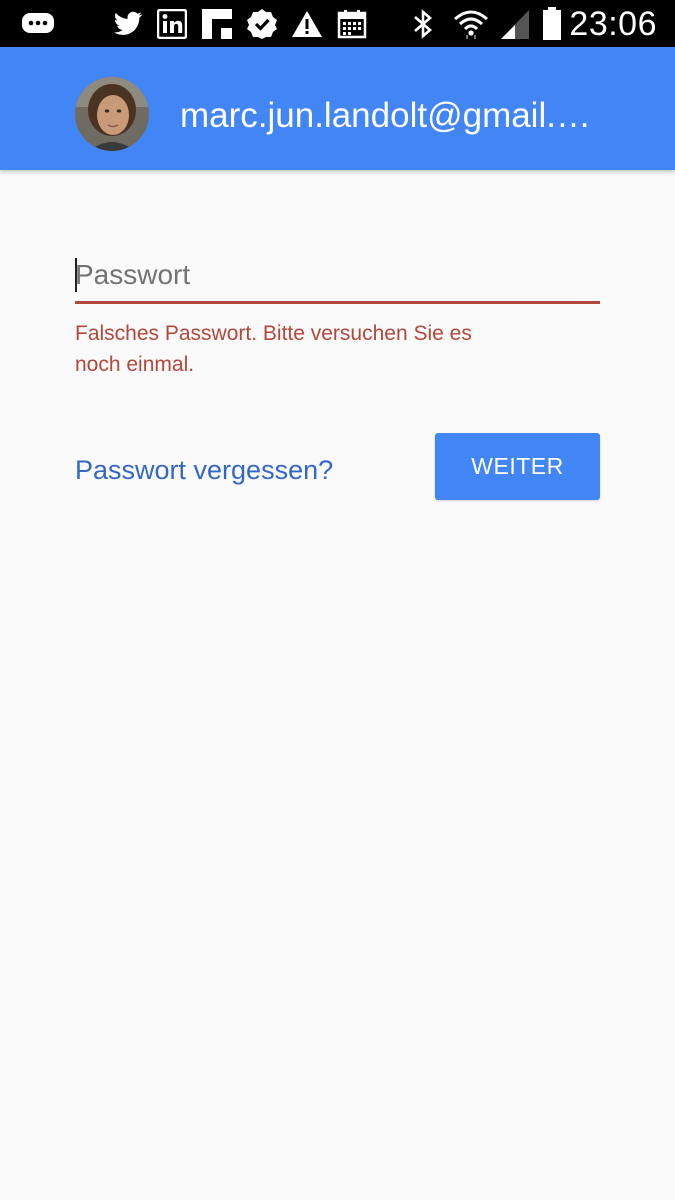 The image size is (675, 1200). I want to click on messenger-icon, so click(38, 24).